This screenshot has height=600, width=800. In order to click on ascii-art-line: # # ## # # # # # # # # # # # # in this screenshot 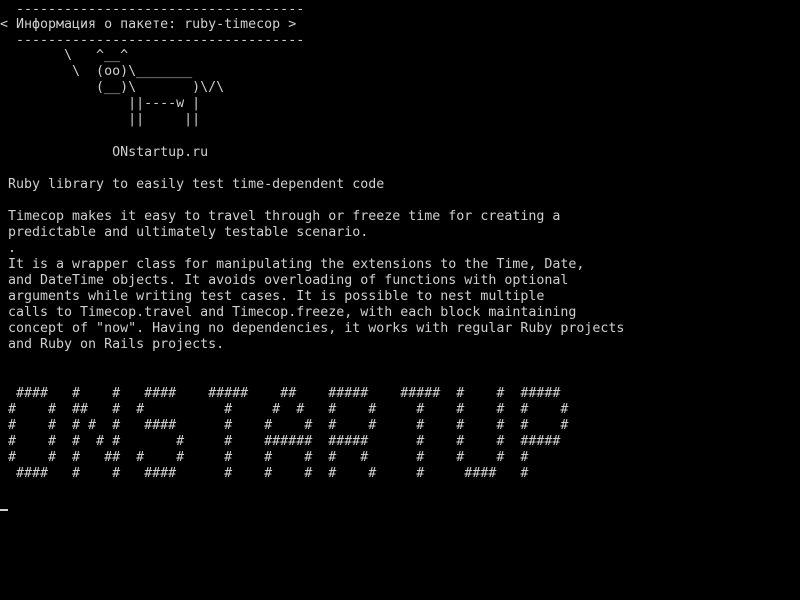, I will do `click(288, 409)`.